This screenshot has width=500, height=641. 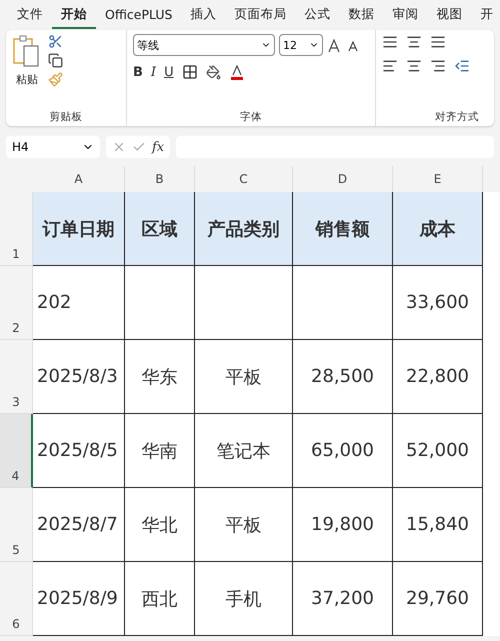 What do you see at coordinates (169, 72) in the screenshot?
I see `underline-button: U` at bounding box center [169, 72].